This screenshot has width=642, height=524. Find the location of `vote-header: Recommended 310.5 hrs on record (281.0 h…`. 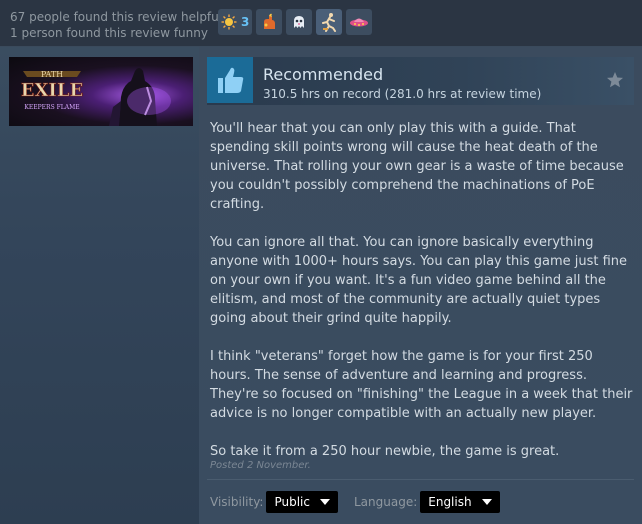

vote-header: Recommended 310.5 hrs on record (281.0 h… is located at coordinates (420, 81).